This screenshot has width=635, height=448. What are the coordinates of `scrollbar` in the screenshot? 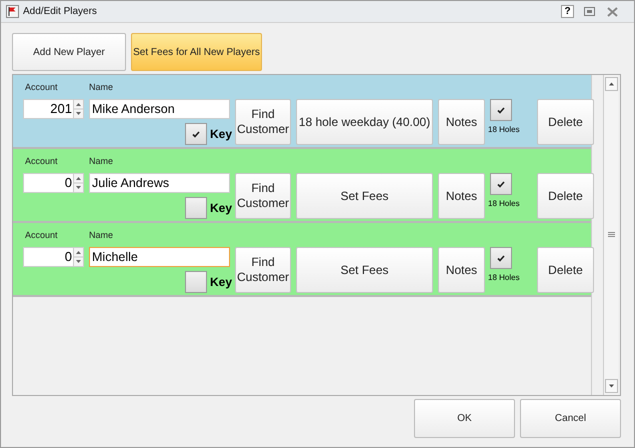 It's located at (610, 235).